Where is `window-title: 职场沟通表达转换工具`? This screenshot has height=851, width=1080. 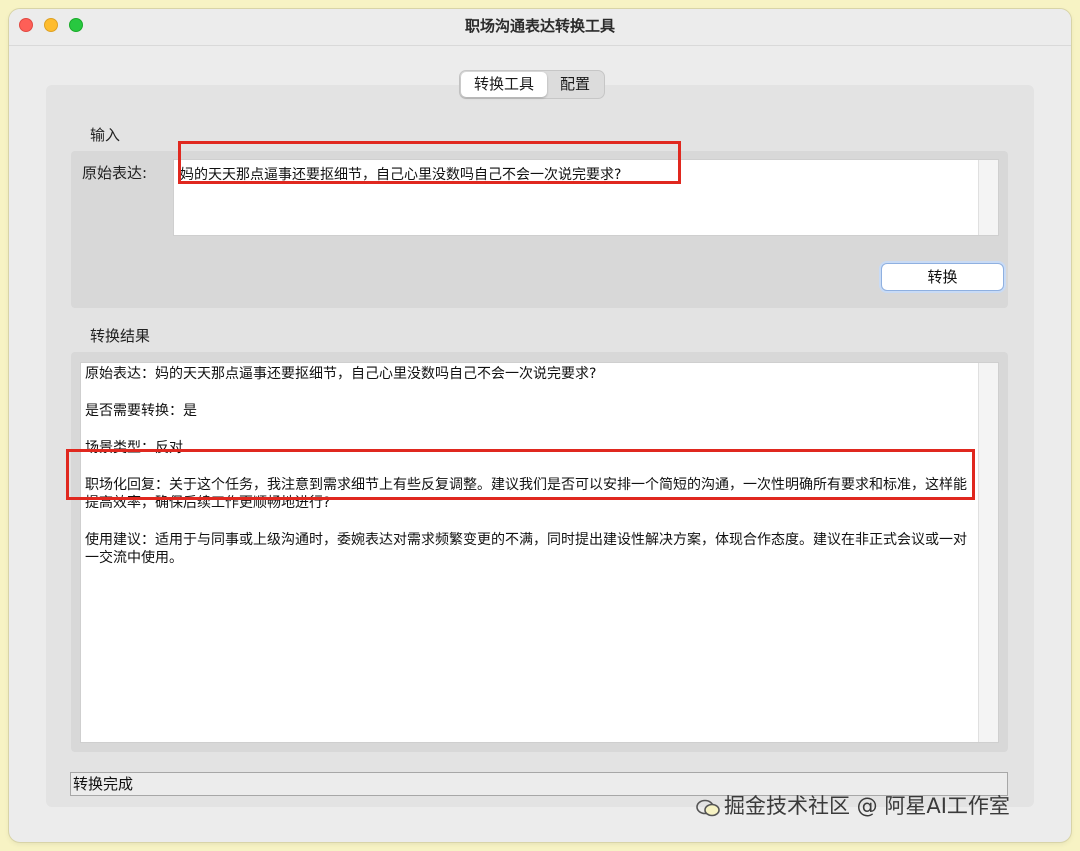
window-title: 职场沟通表达转换工具 is located at coordinates (539, 26).